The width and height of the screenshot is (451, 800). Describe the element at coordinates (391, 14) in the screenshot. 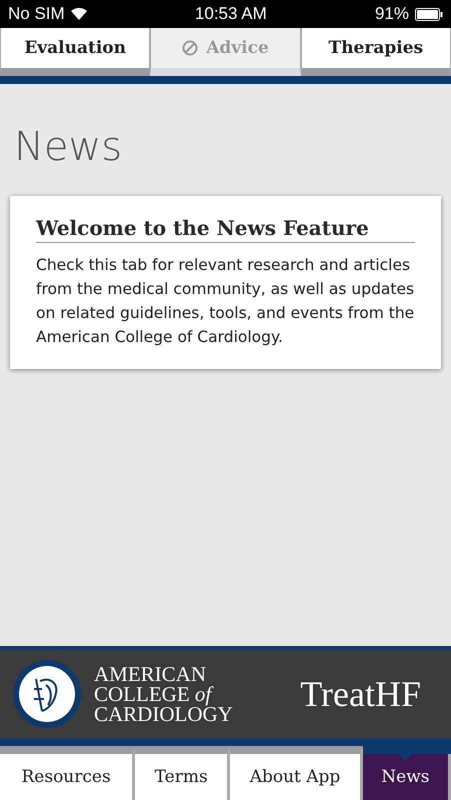

I see `battery-percent: 91%` at that location.